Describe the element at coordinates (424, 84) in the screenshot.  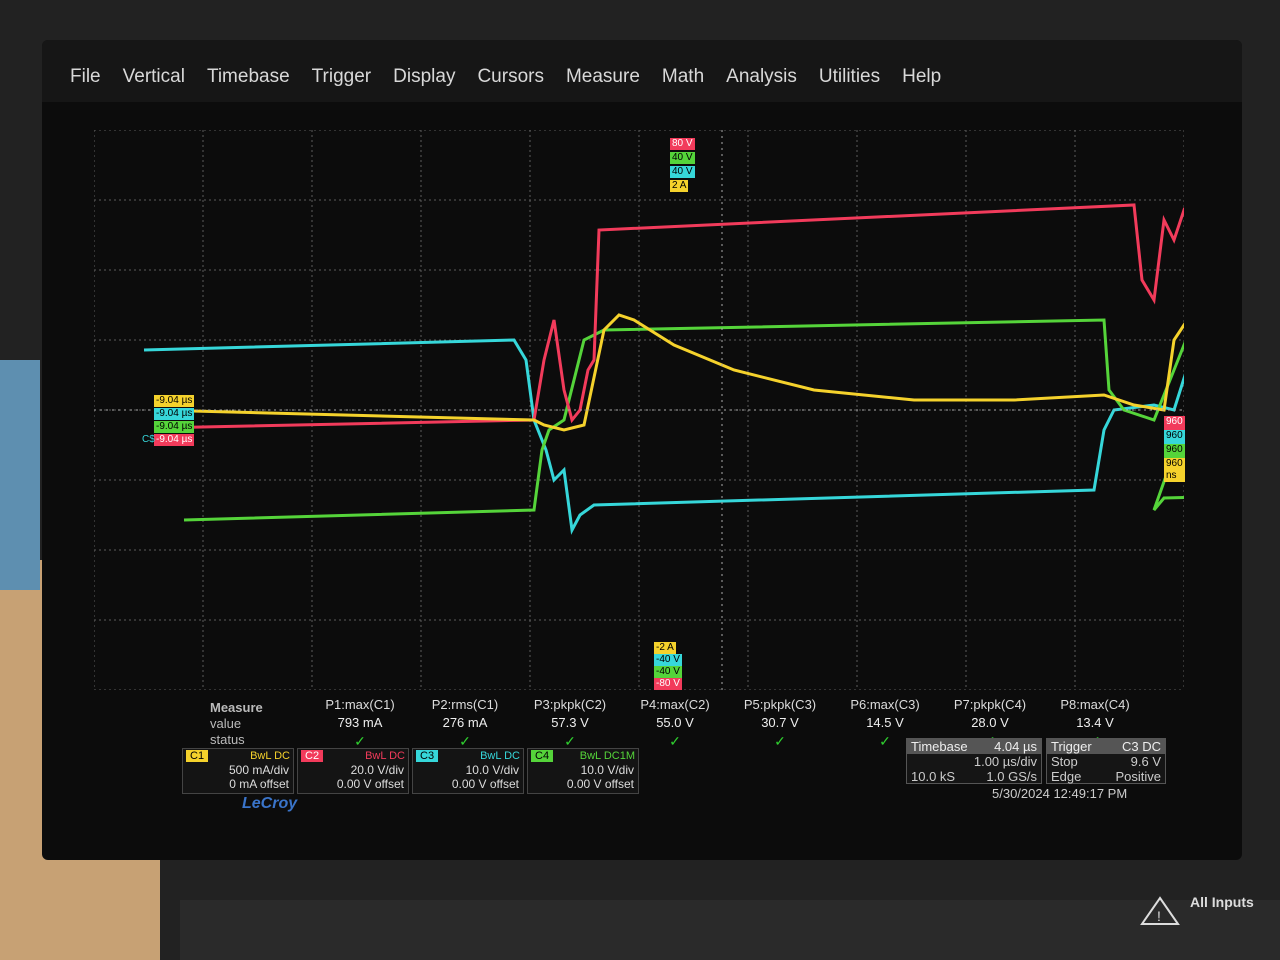
I see `menu-display: Display` at that location.